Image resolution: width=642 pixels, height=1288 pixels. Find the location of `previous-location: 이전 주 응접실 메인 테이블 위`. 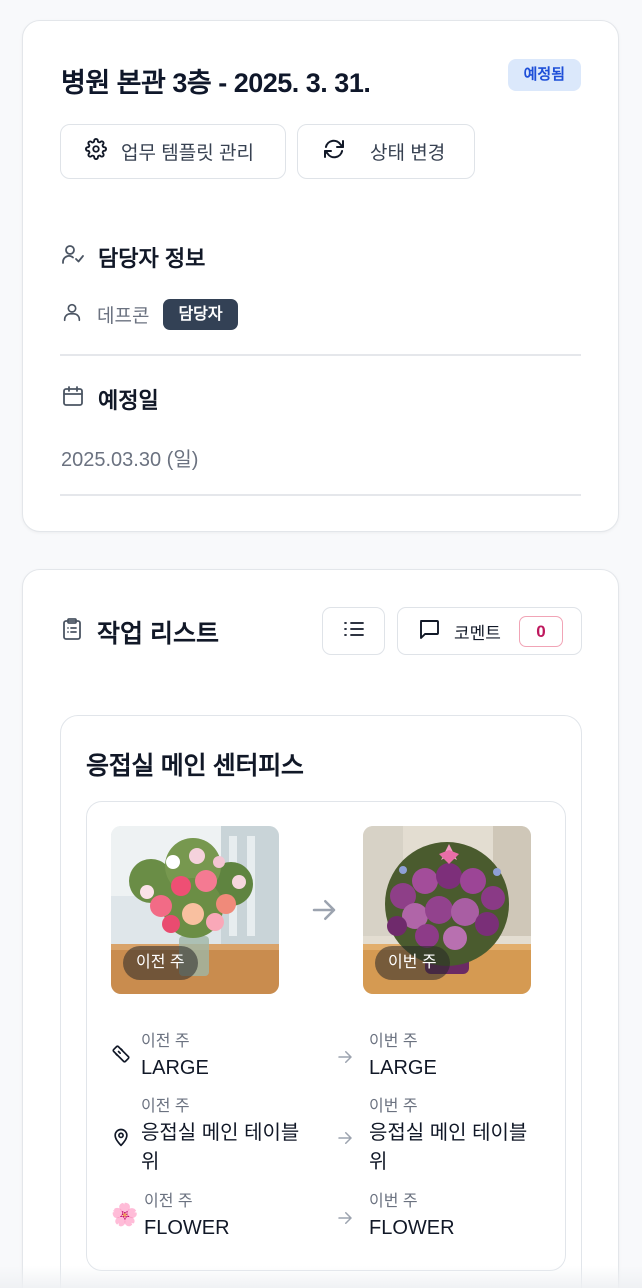

previous-location: 이전 주 응접실 메인 테이블 위 is located at coordinates (226, 1137).